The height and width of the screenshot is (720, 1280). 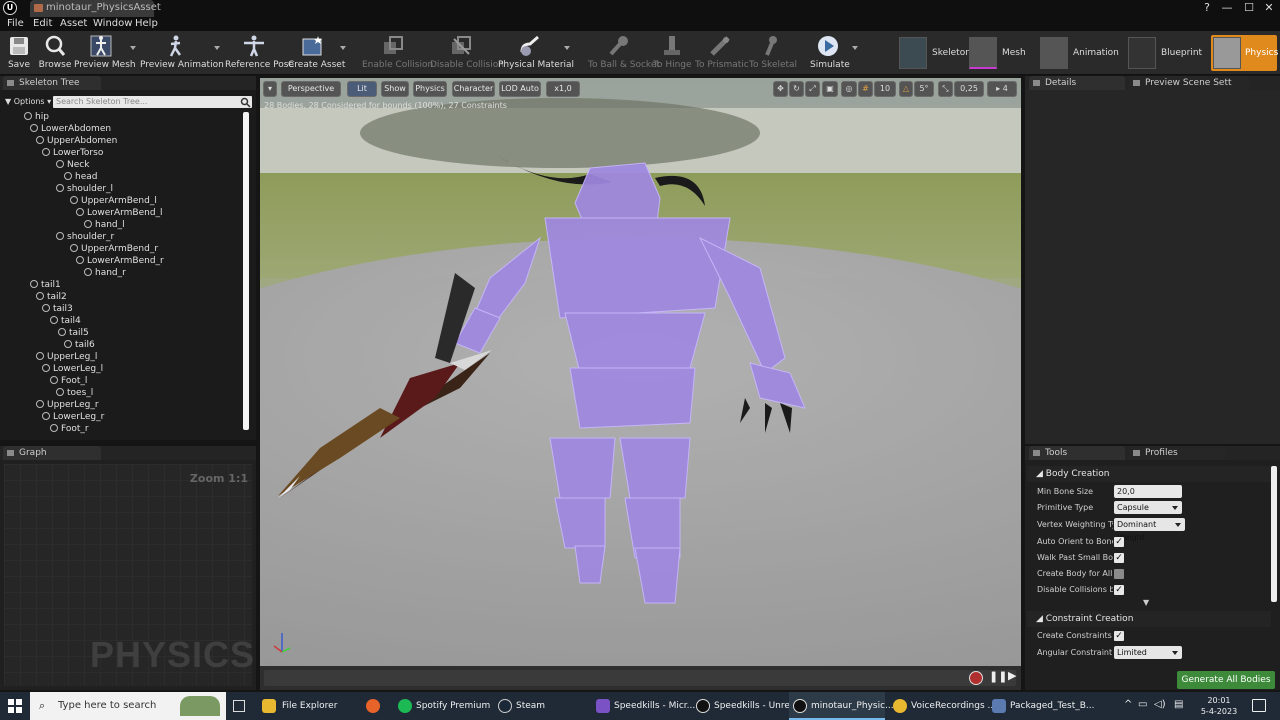 What do you see at coordinates (1269, 8) in the screenshot?
I see `close-button: ✕` at bounding box center [1269, 8].